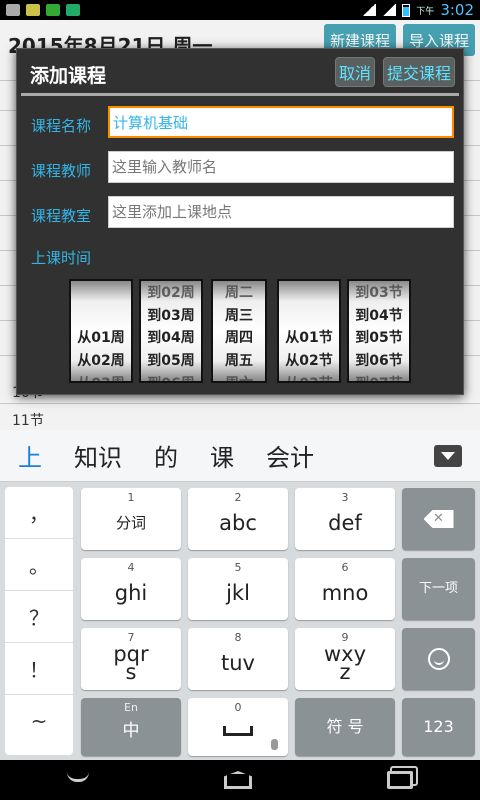 This screenshot has width=480, height=800. I want to click on recent-apps-icon, so click(399, 780).